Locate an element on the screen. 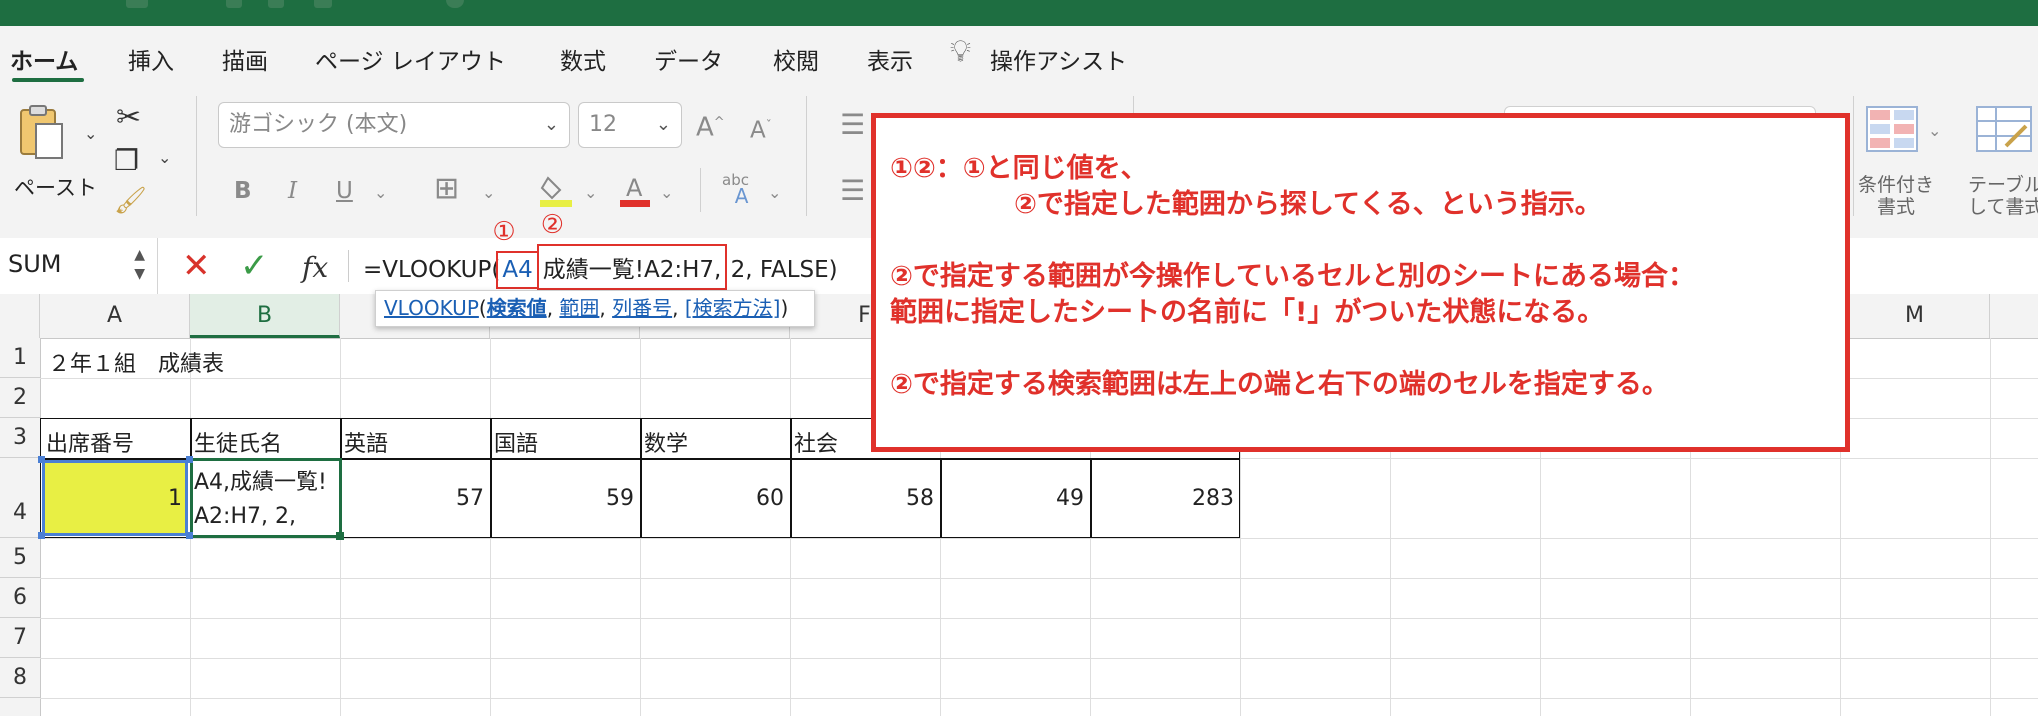  redo-icon is located at coordinates (323, 4).